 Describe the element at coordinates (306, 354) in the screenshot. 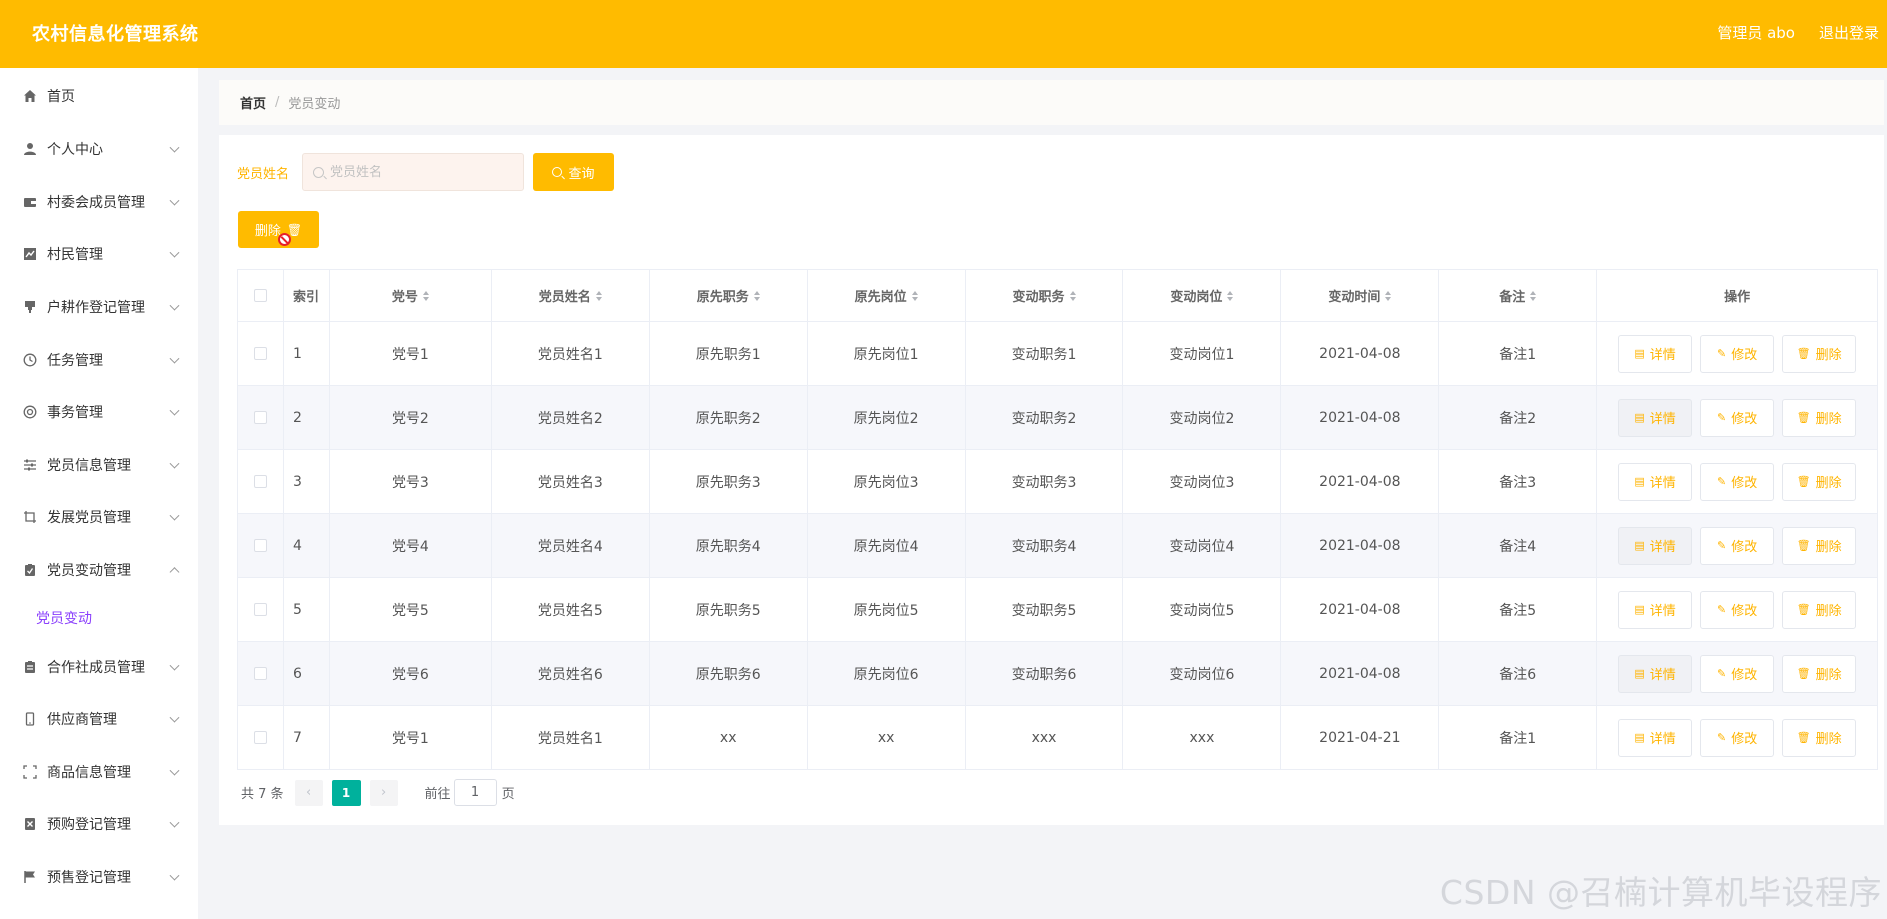

I see `row-index: 1` at that location.